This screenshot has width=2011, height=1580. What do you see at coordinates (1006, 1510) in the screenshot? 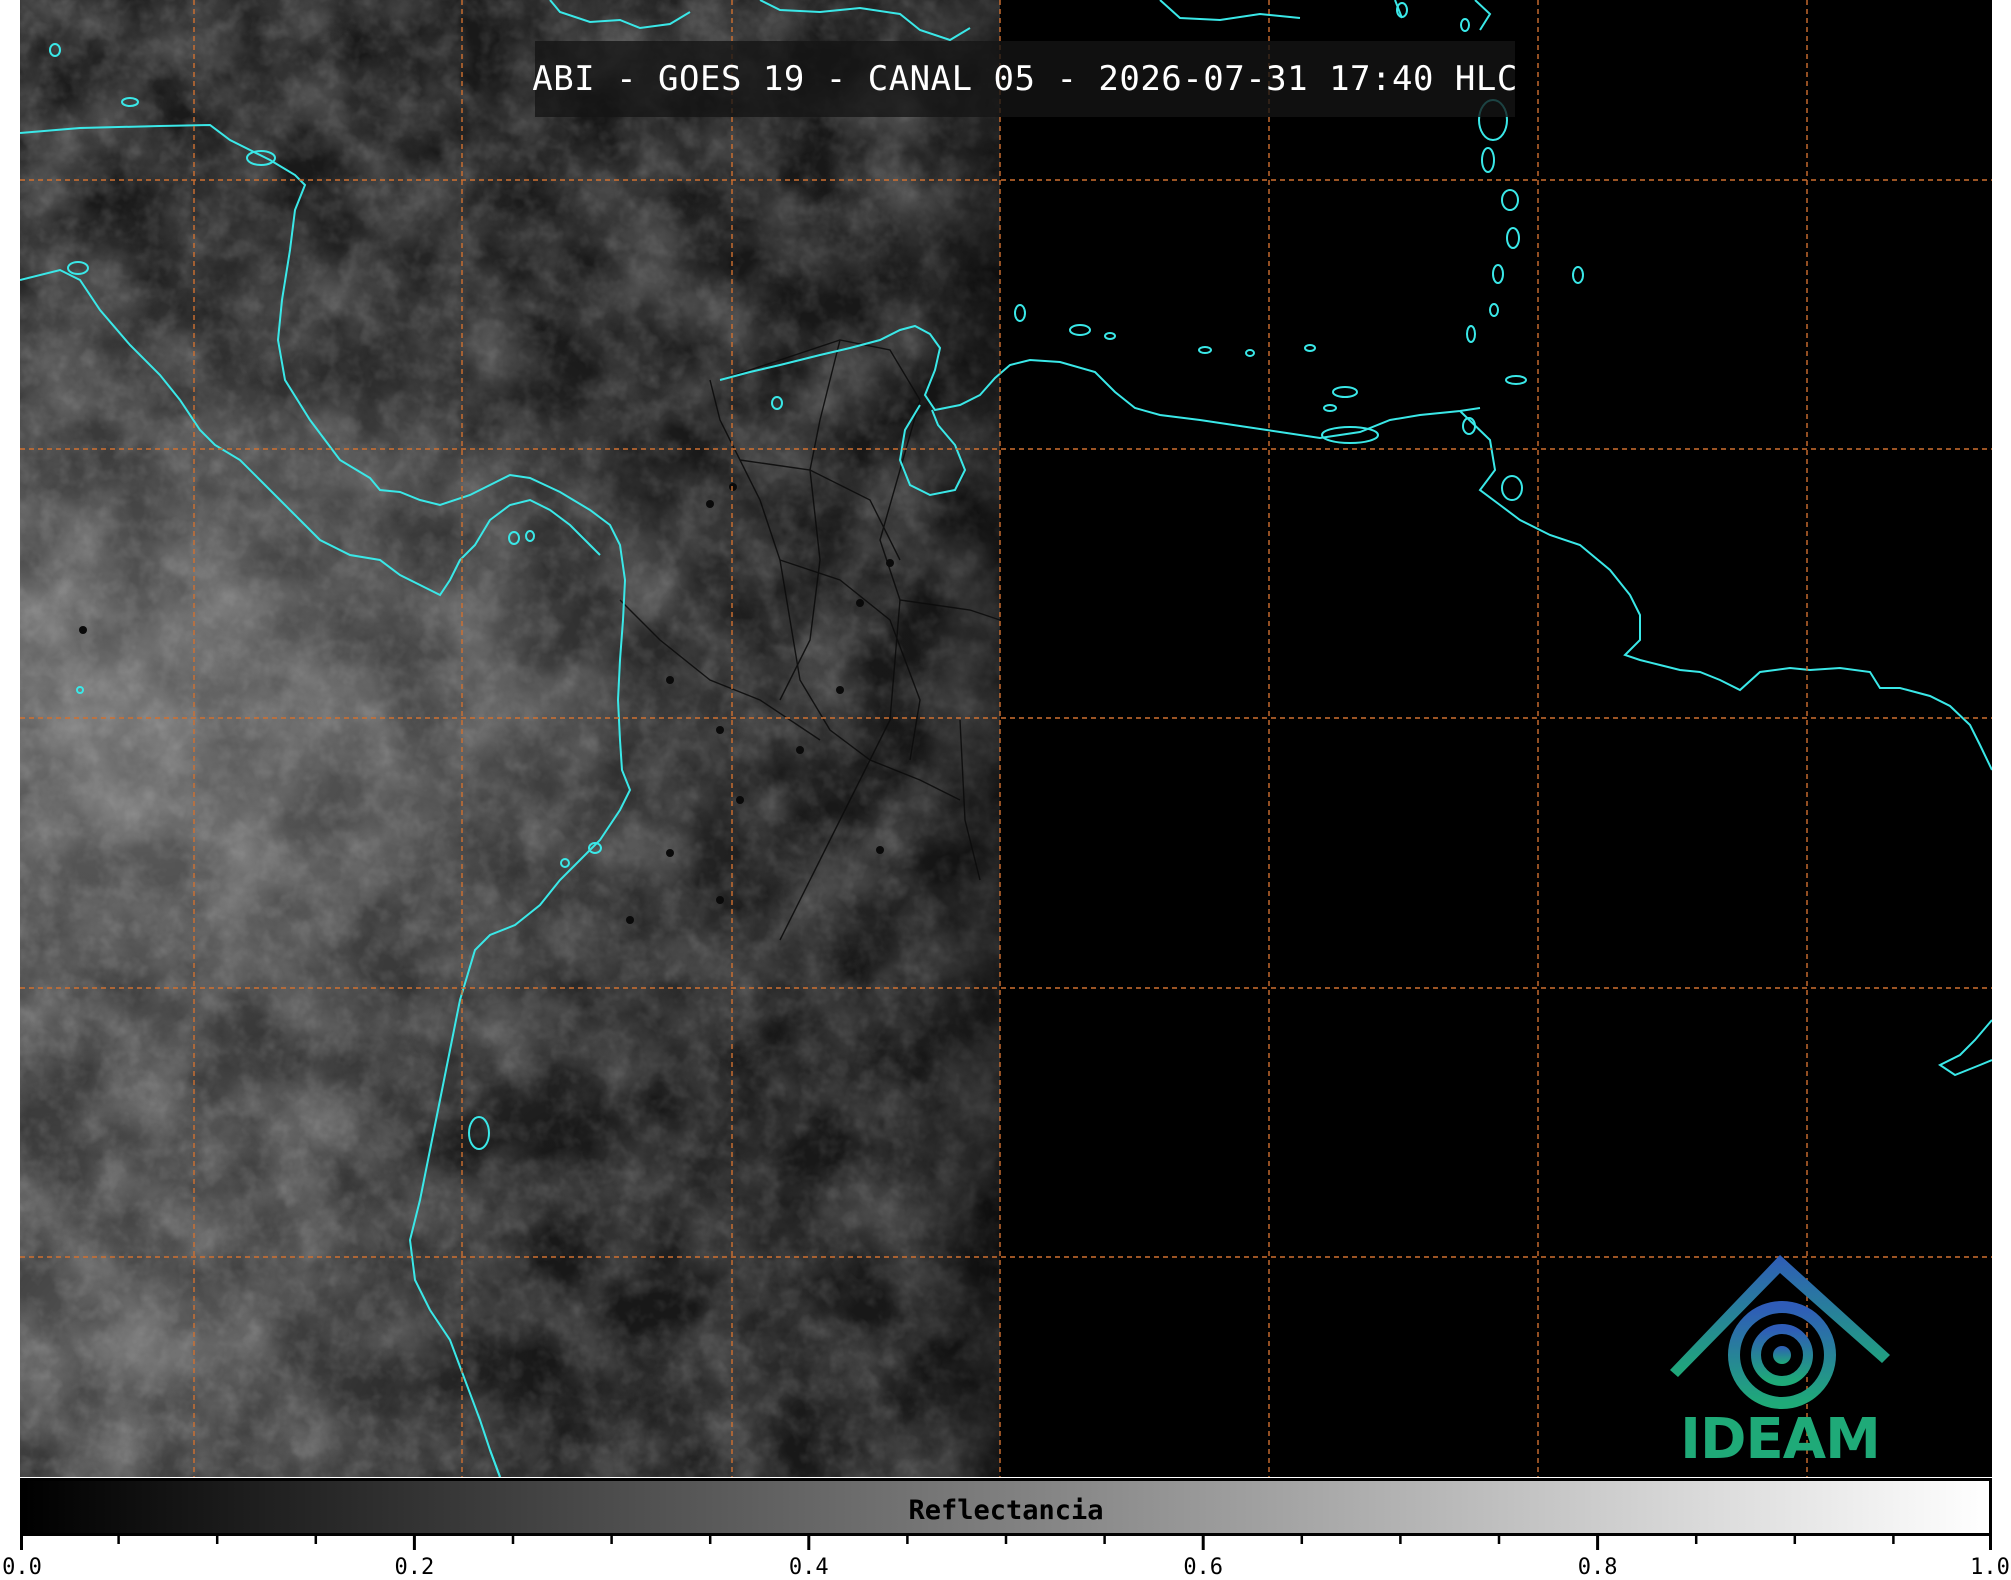
I see `colorbar-label: Reflectancia` at bounding box center [1006, 1510].